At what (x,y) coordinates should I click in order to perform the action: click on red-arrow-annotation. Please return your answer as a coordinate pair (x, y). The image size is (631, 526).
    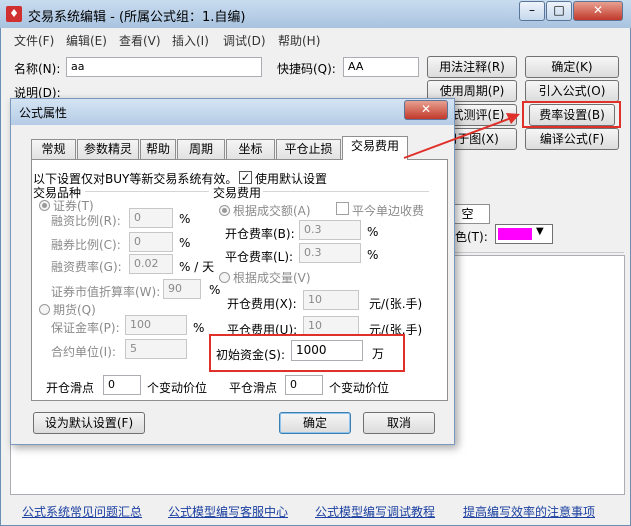
    Looking at the image, I should click on (461, 136).